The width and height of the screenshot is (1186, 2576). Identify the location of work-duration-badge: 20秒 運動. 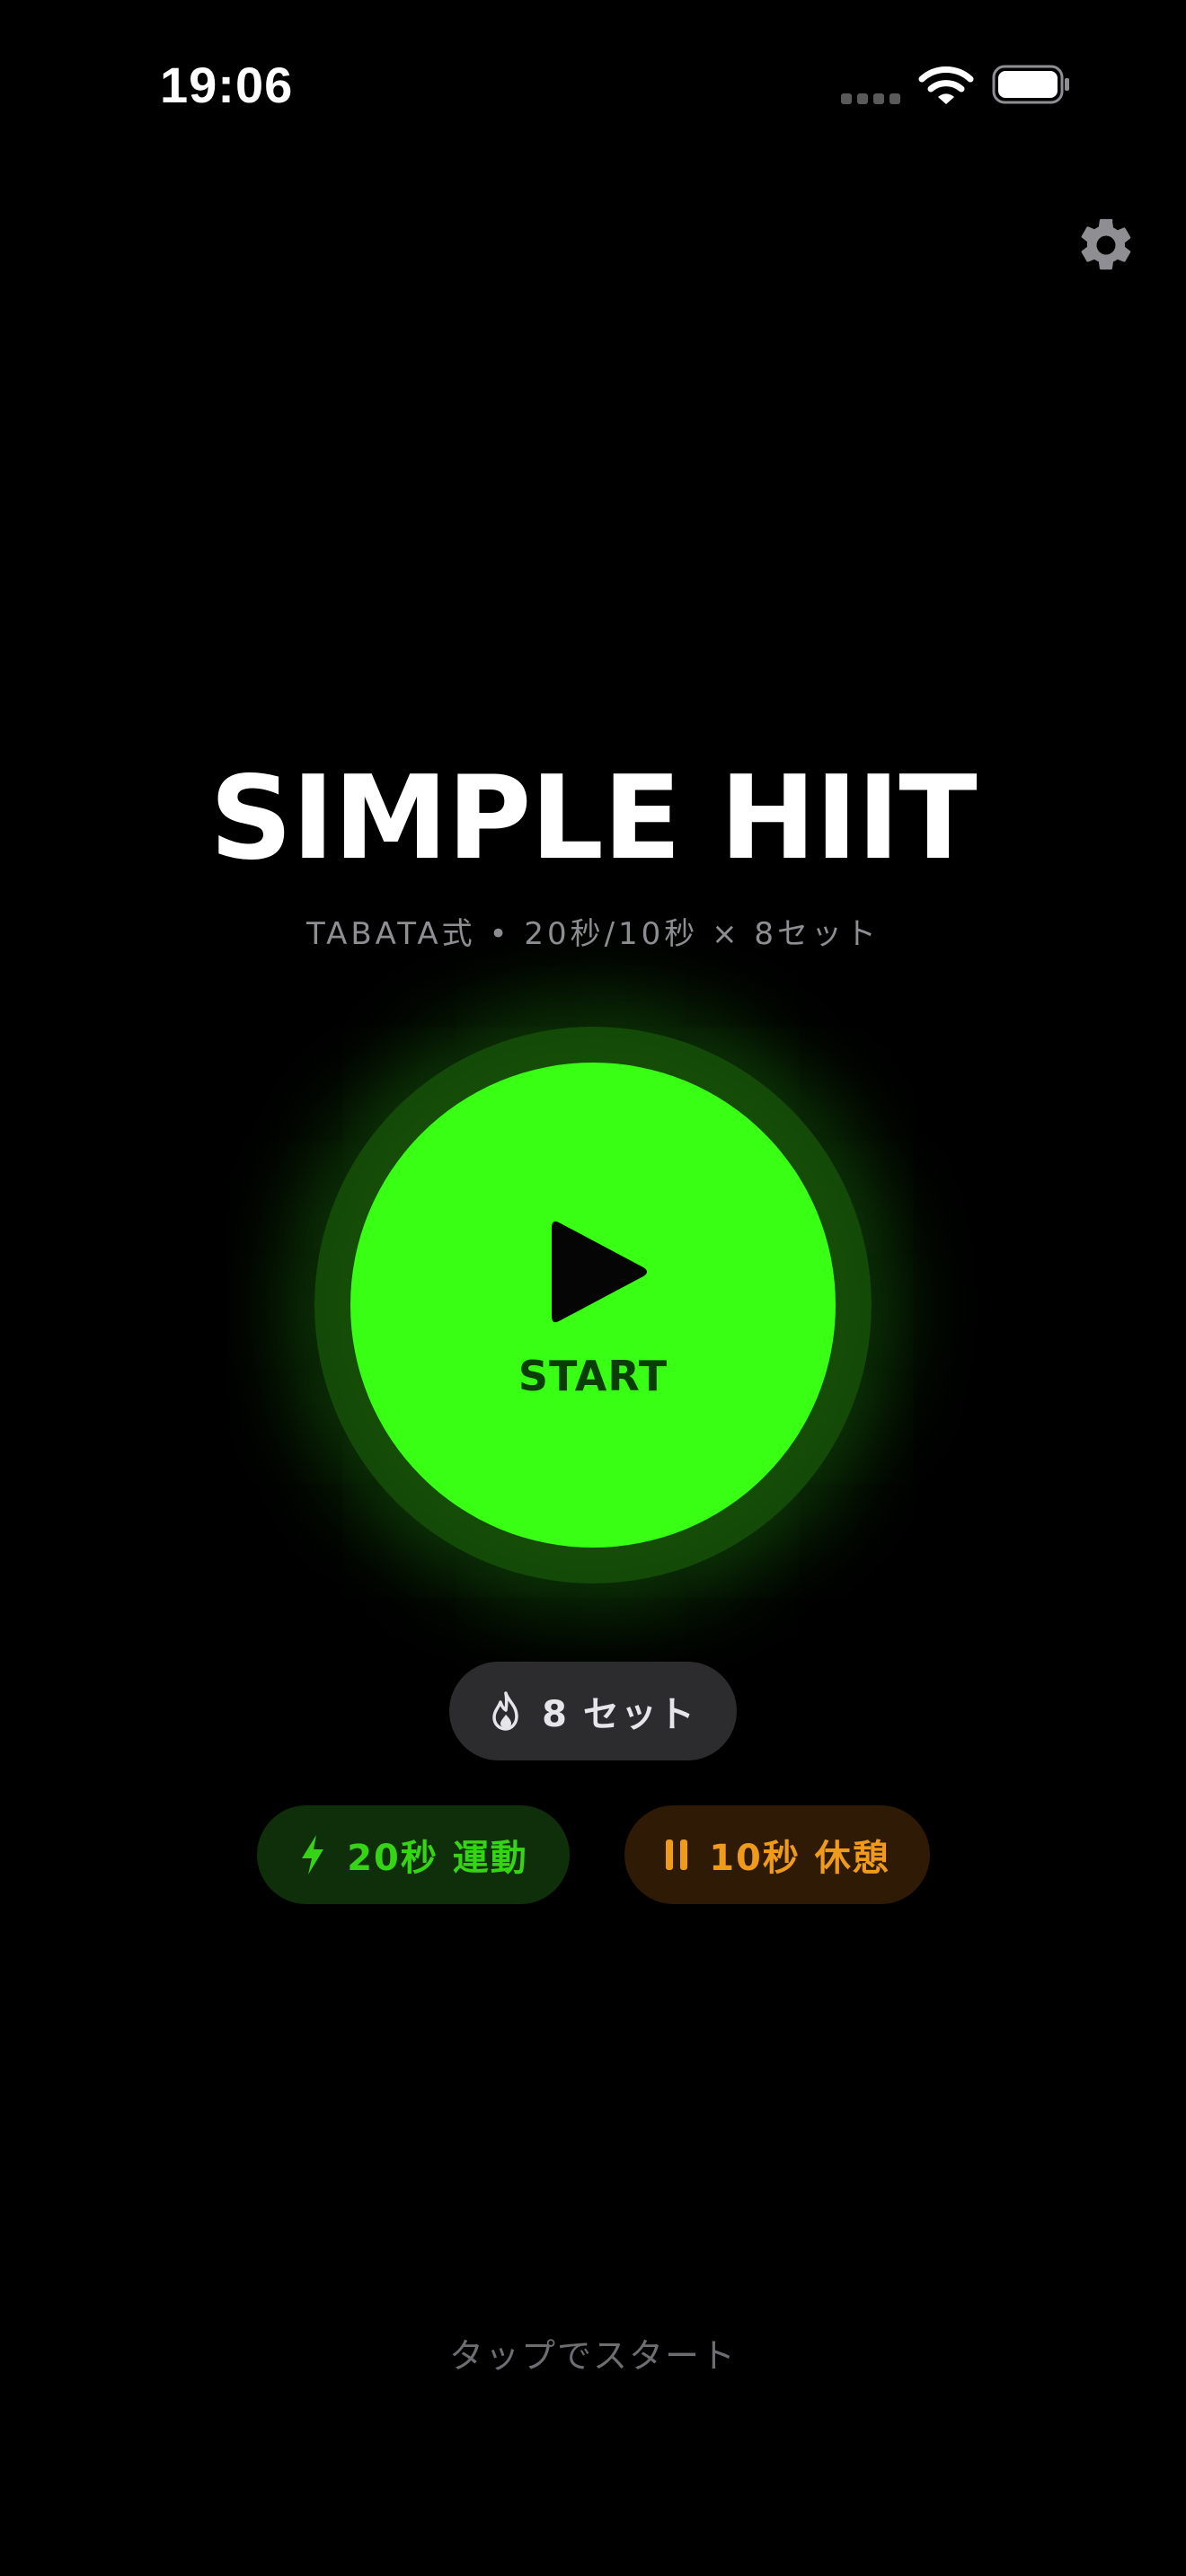
(413, 1854).